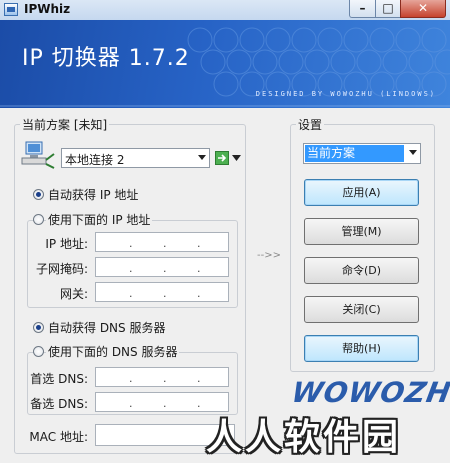 Image resolution: width=450 pixels, height=463 pixels. Describe the element at coordinates (95, 160) in the screenshot. I see `connection-select-value: 本地连接 2` at that location.